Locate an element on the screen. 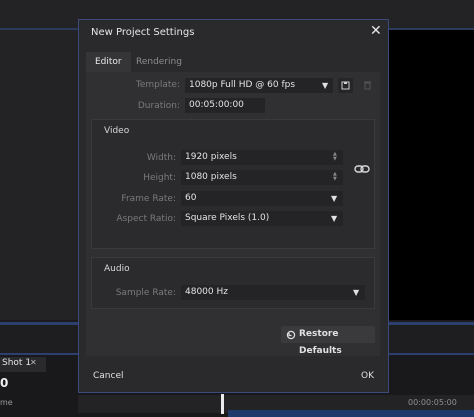 The width and height of the screenshot is (474, 417). frame-rate-select: 60 ▼ is located at coordinates (262, 198).